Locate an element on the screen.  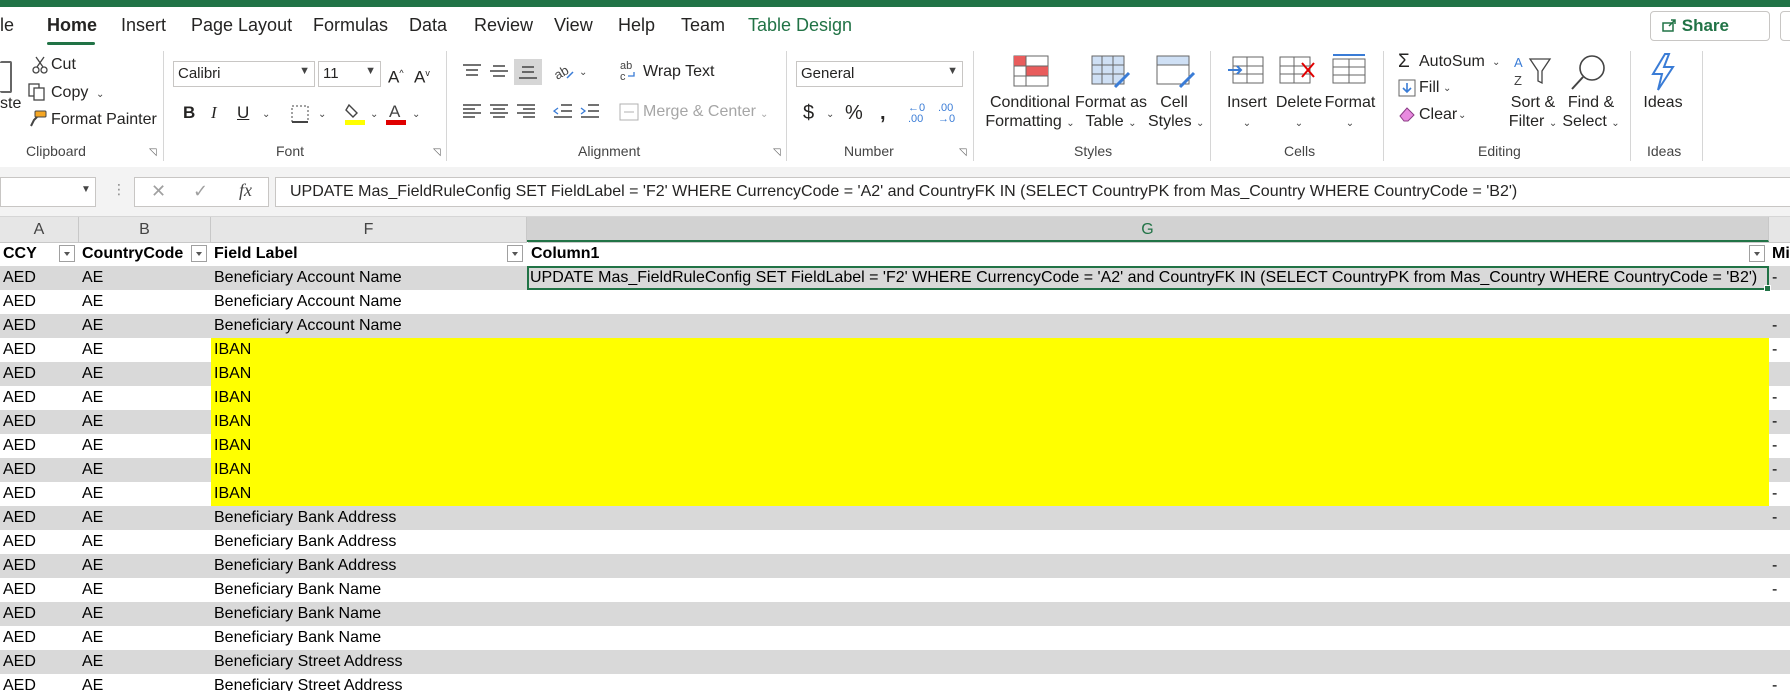
autosum-button: AutoSum is located at coordinates (1452, 62).